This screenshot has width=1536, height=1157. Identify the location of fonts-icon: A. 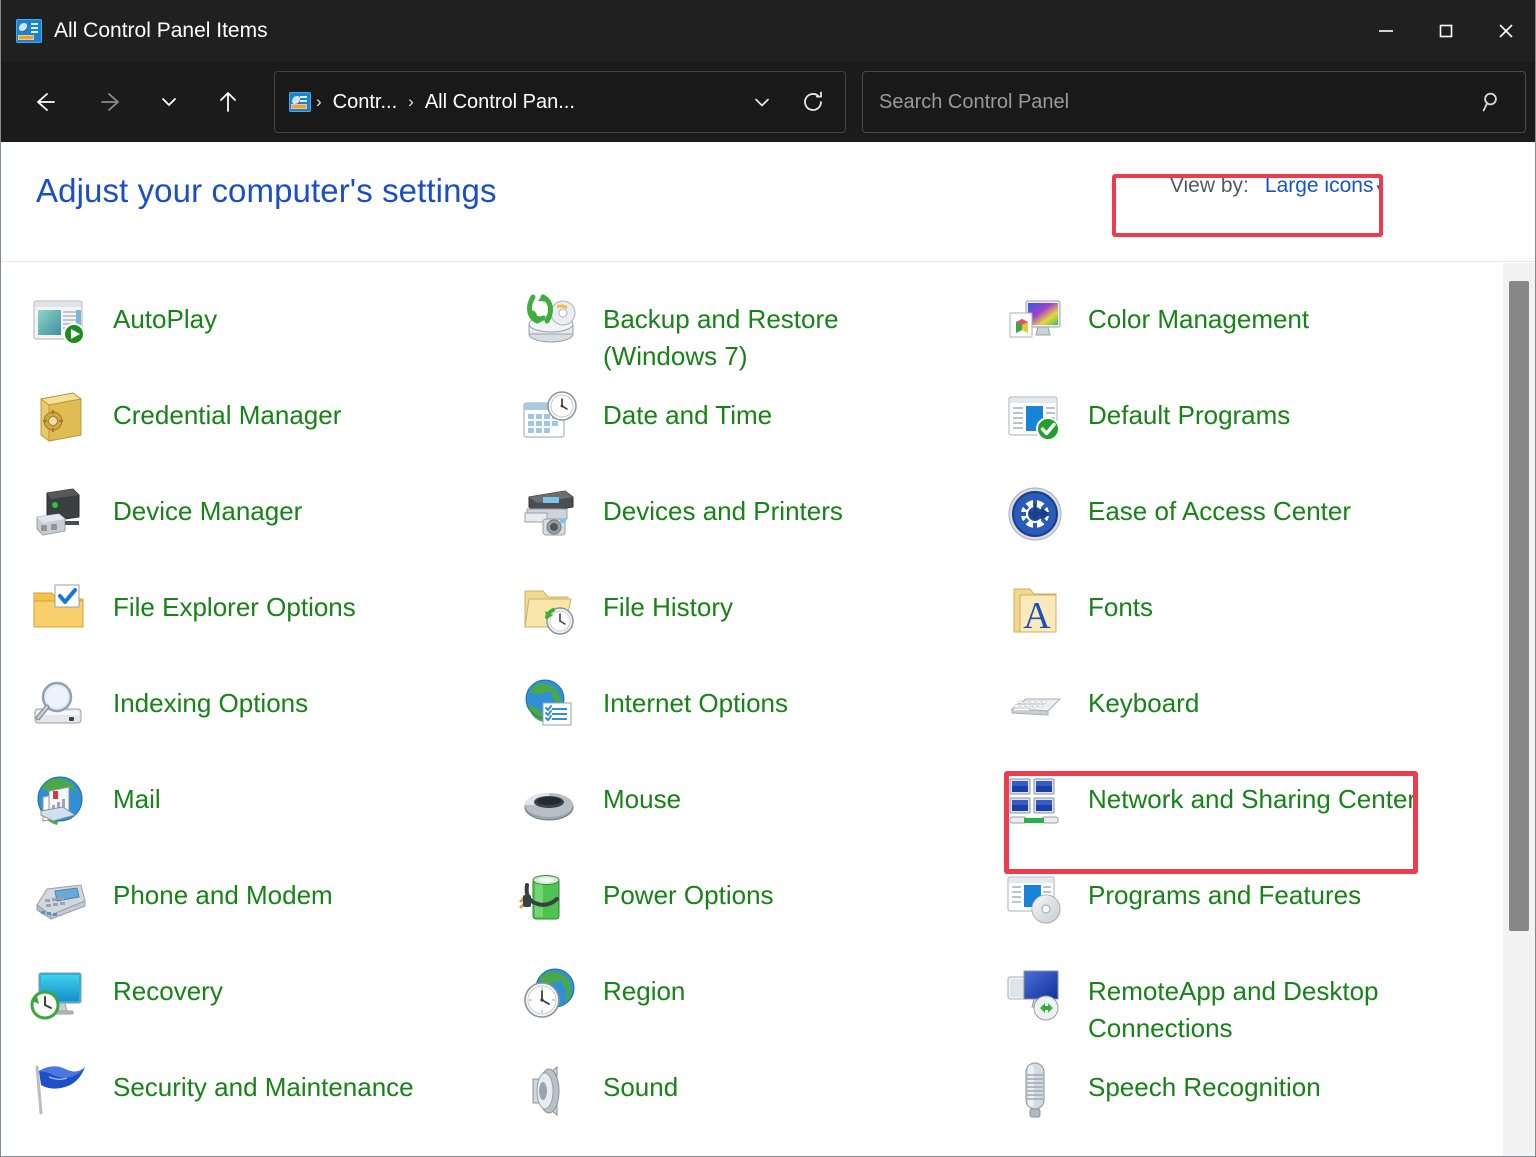
(1035, 610).